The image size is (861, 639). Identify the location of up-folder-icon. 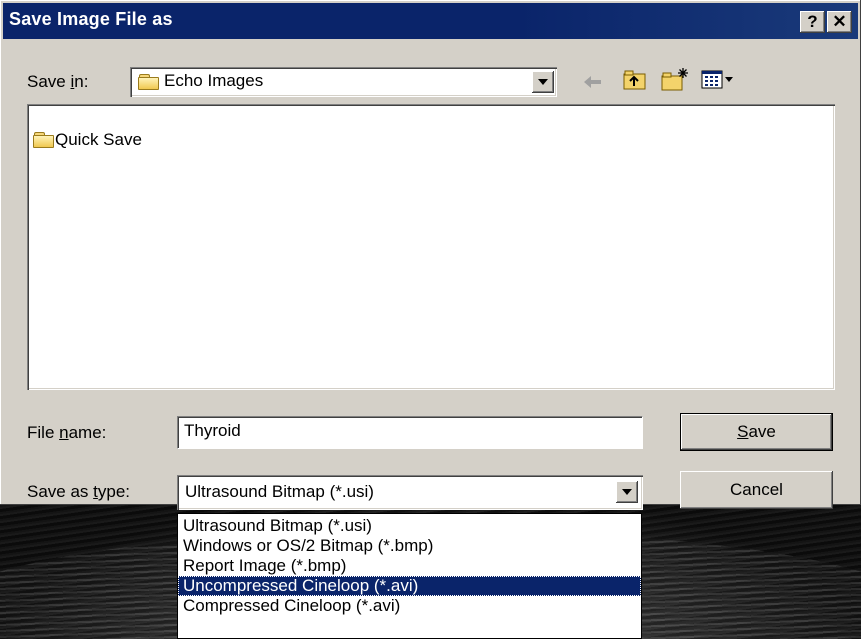
(635, 80).